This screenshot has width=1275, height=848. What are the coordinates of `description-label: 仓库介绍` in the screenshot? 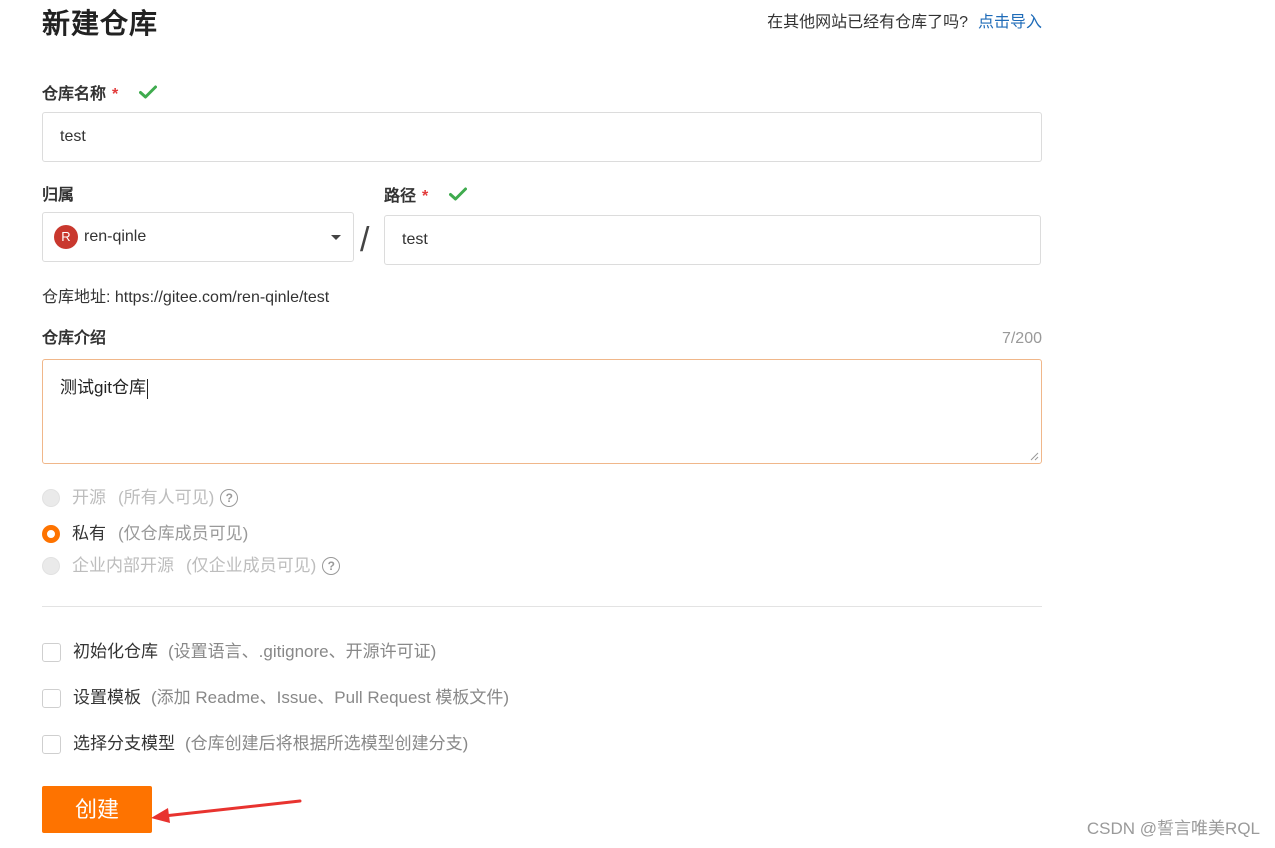 It's located at (74, 338).